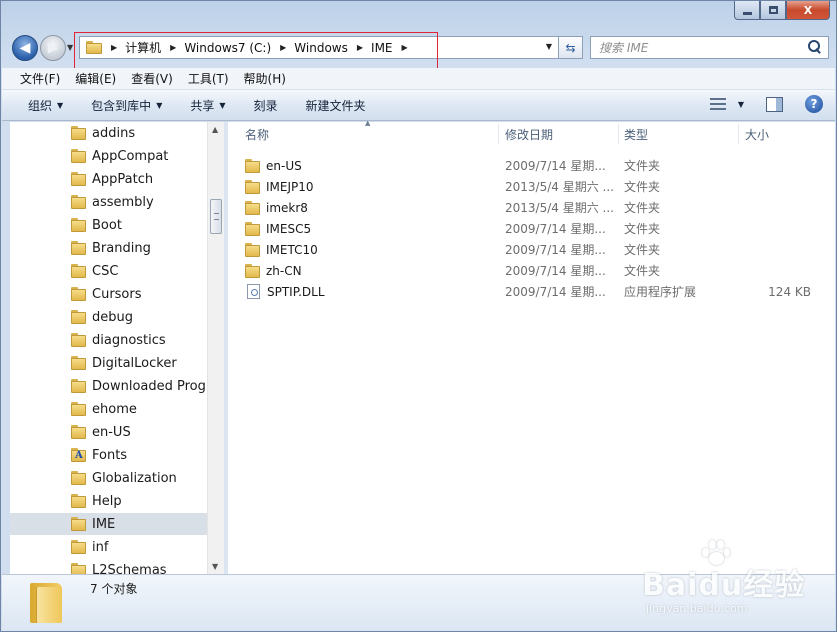  What do you see at coordinates (105, 271) in the screenshot?
I see `sidebar-item-label: CSC` at bounding box center [105, 271].